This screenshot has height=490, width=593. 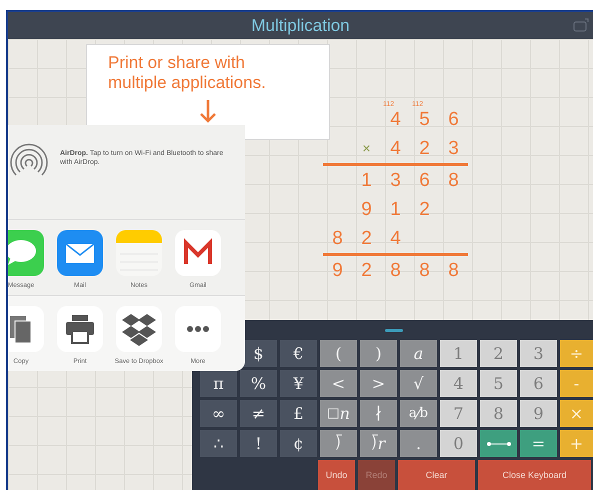 I want to click on keyboard-key: 9, so click(x=538, y=413).